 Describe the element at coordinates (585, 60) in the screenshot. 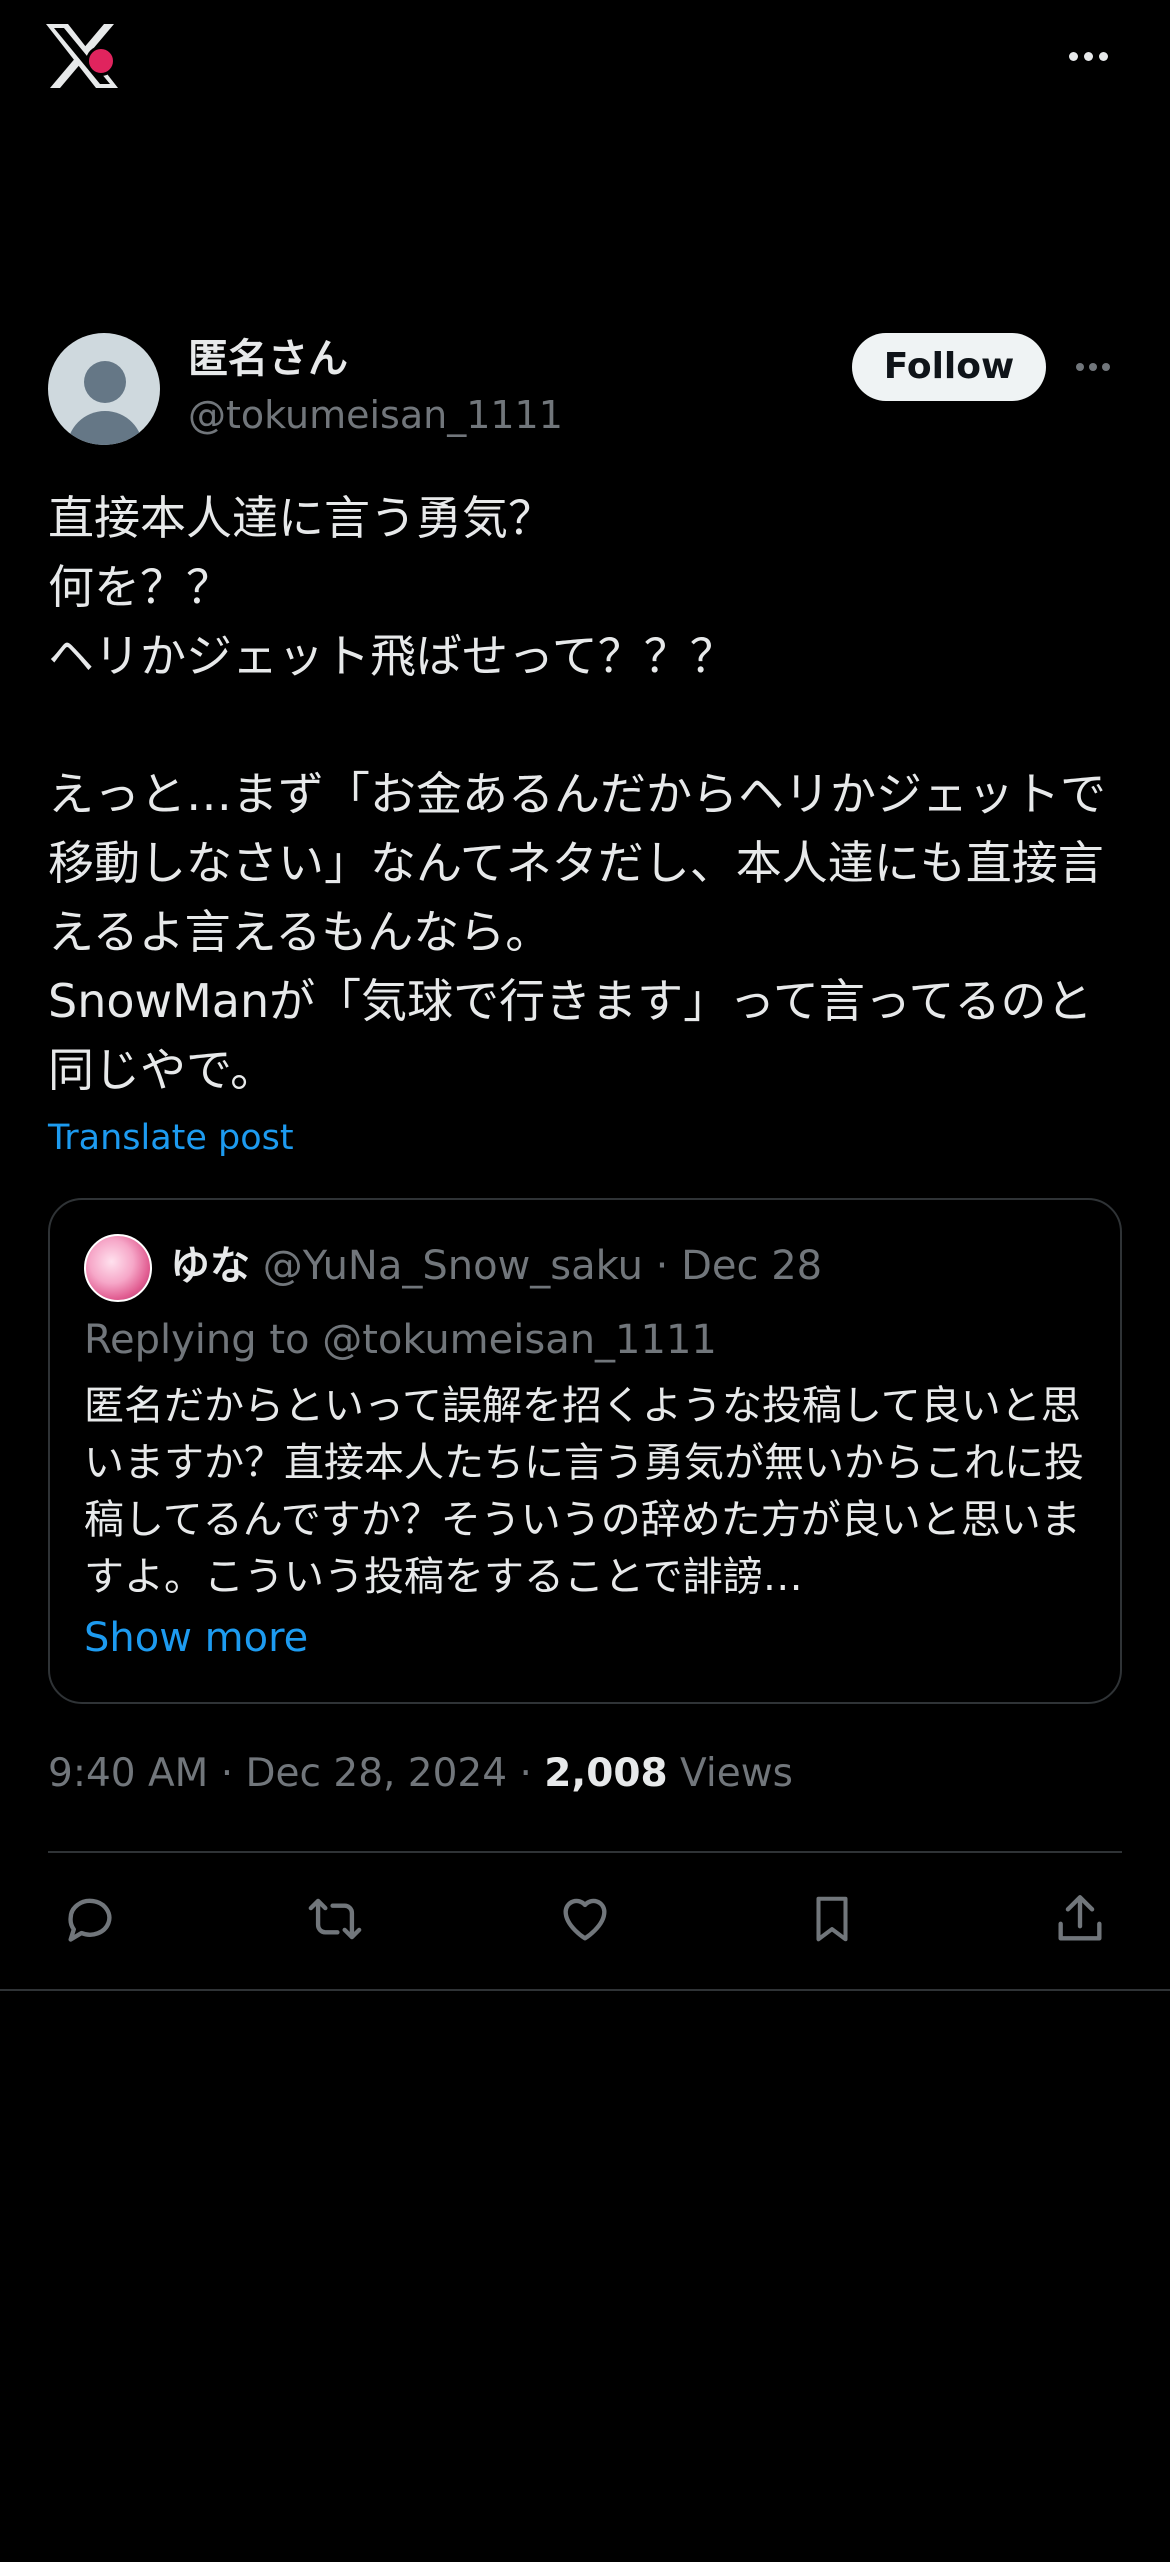

I see `top-bar` at that location.